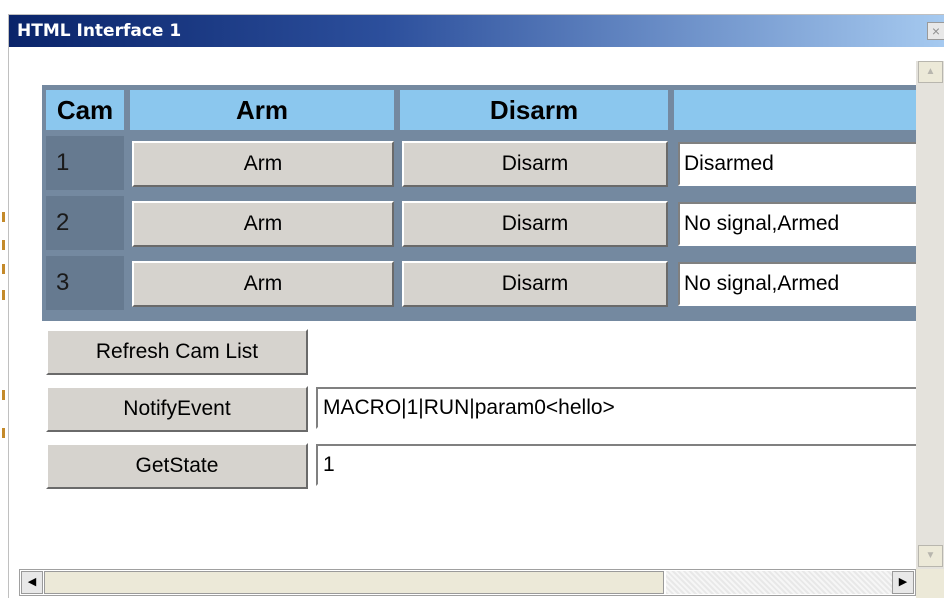 The width and height of the screenshot is (944, 598). I want to click on scrollbar-corner, so click(930, 583).